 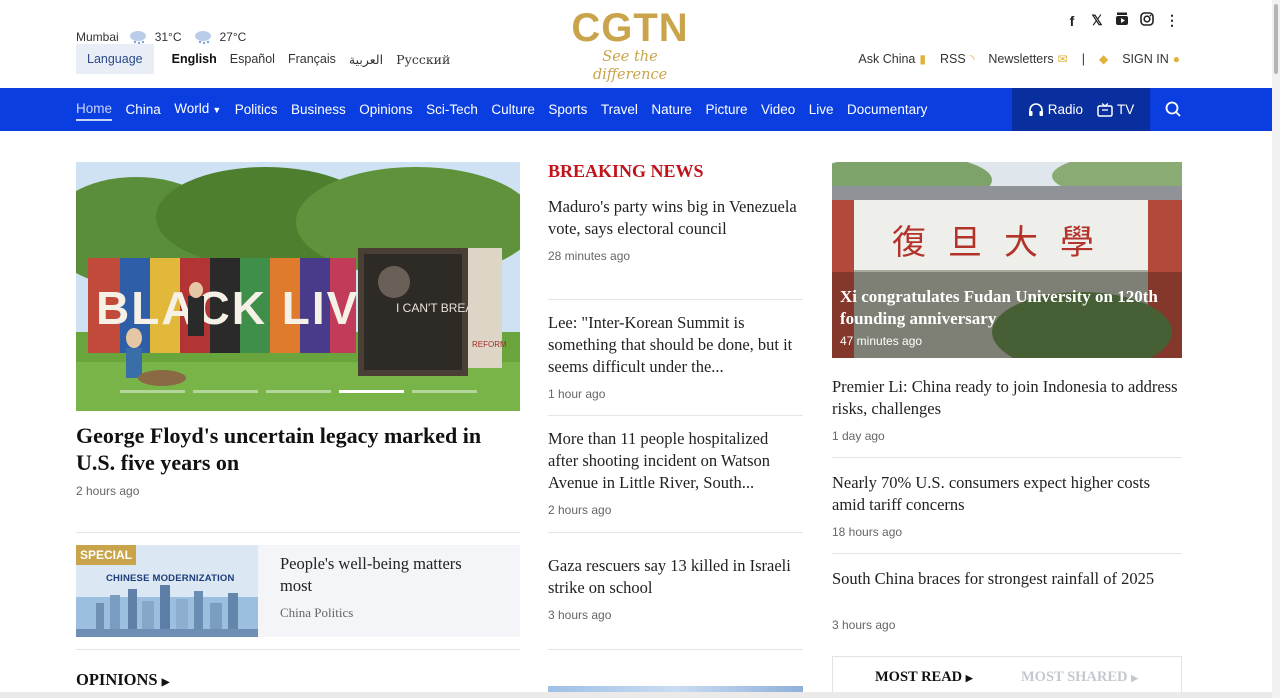 I want to click on nav-business: Business, so click(x=318, y=109).